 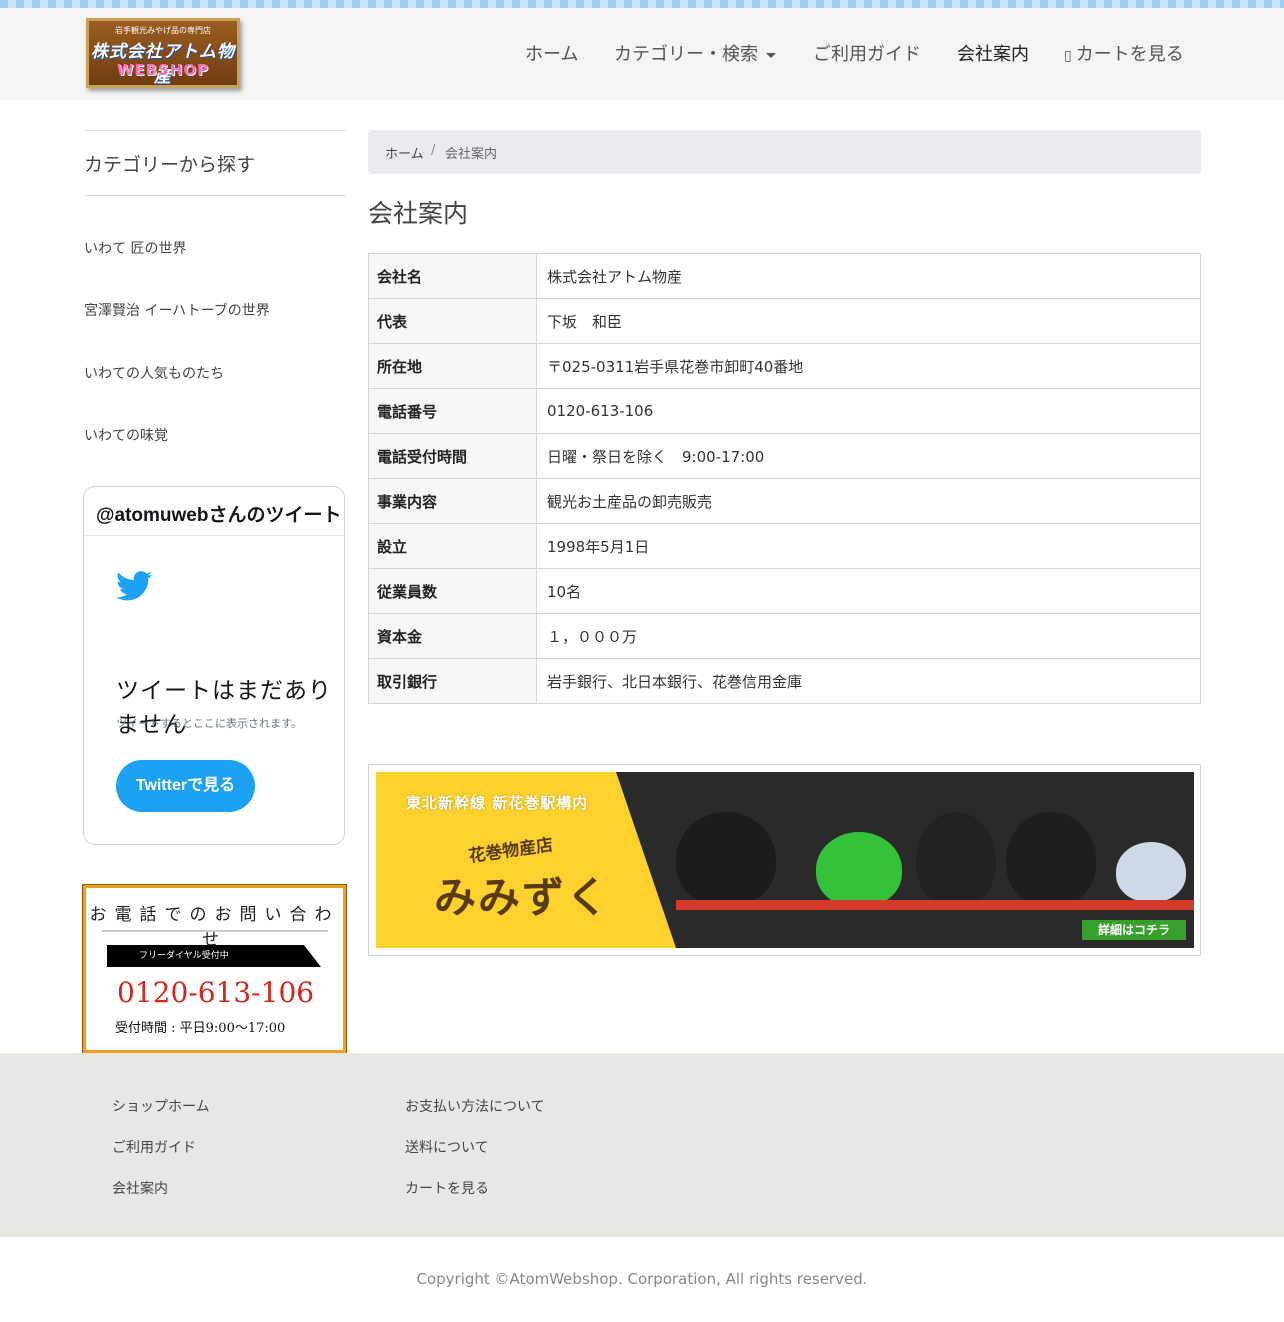 What do you see at coordinates (497, 803) in the screenshot?
I see `banner-line1: 東北新幹線 新花巻駅構内` at bounding box center [497, 803].